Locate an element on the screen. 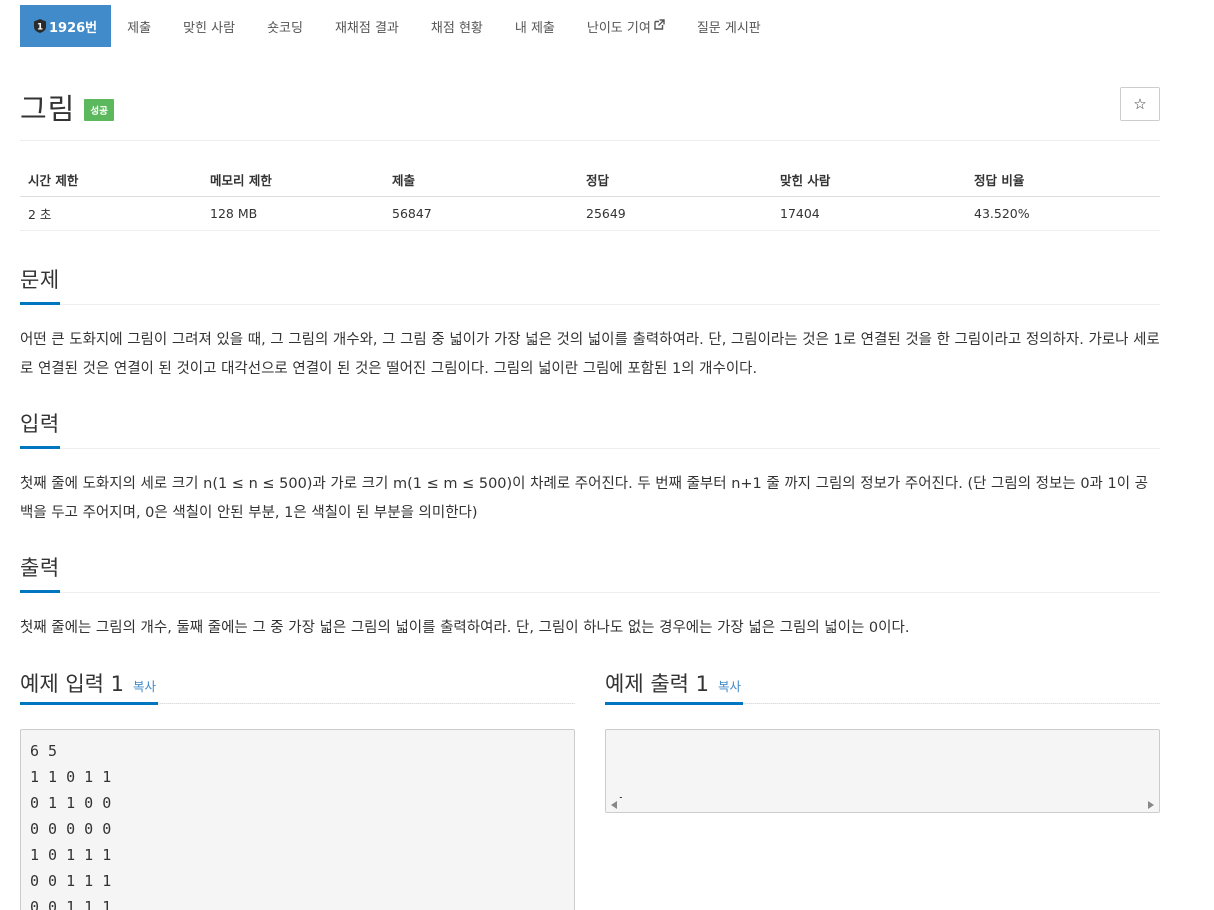 The height and width of the screenshot is (910, 1214). favorite-button: ☆ is located at coordinates (1140, 104).